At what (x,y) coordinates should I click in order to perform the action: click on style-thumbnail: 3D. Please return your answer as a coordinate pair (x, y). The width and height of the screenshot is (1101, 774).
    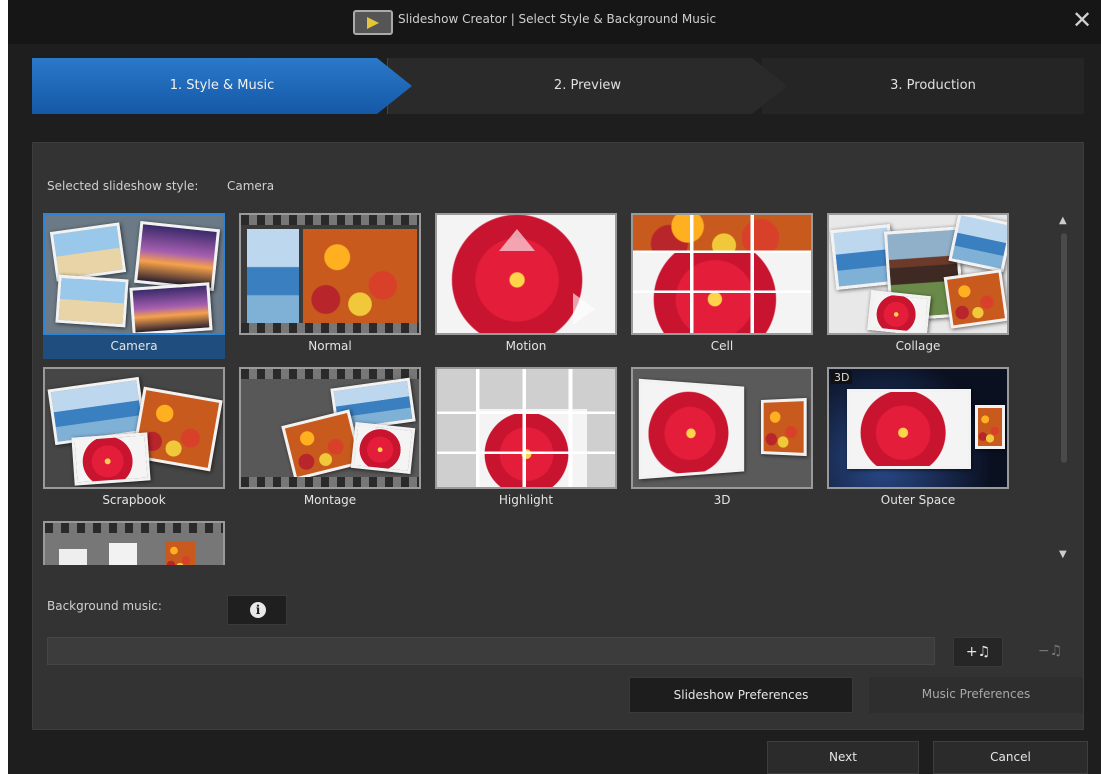
    Looking at the image, I should click on (918, 428).